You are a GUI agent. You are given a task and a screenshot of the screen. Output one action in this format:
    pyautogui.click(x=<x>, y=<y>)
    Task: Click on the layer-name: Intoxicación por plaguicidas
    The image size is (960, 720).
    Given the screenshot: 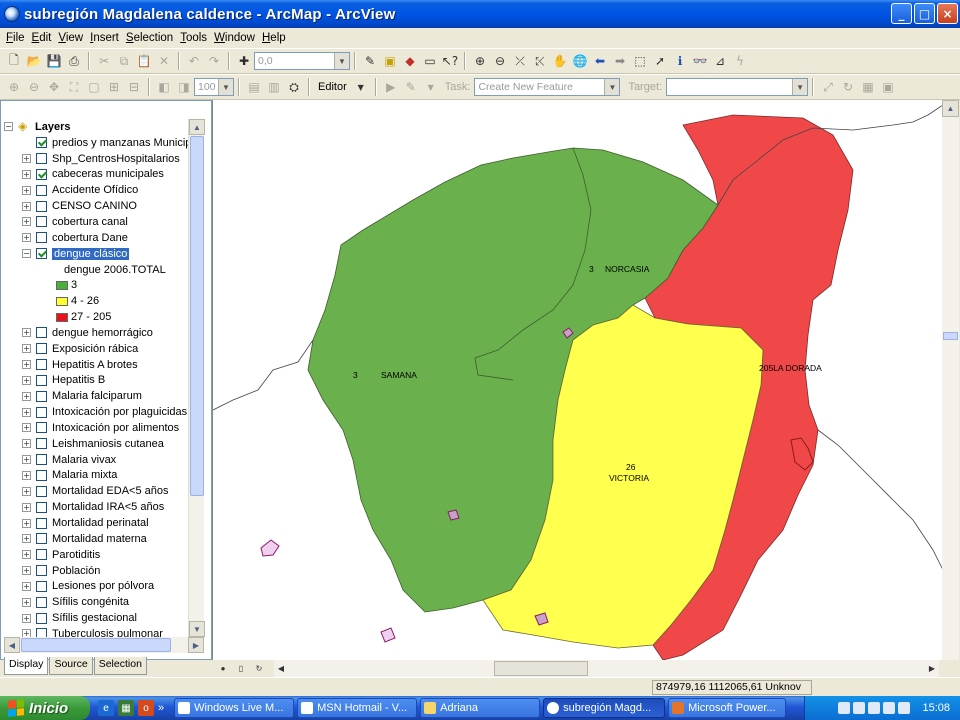 What is the action you would take?
    pyautogui.click(x=119, y=412)
    